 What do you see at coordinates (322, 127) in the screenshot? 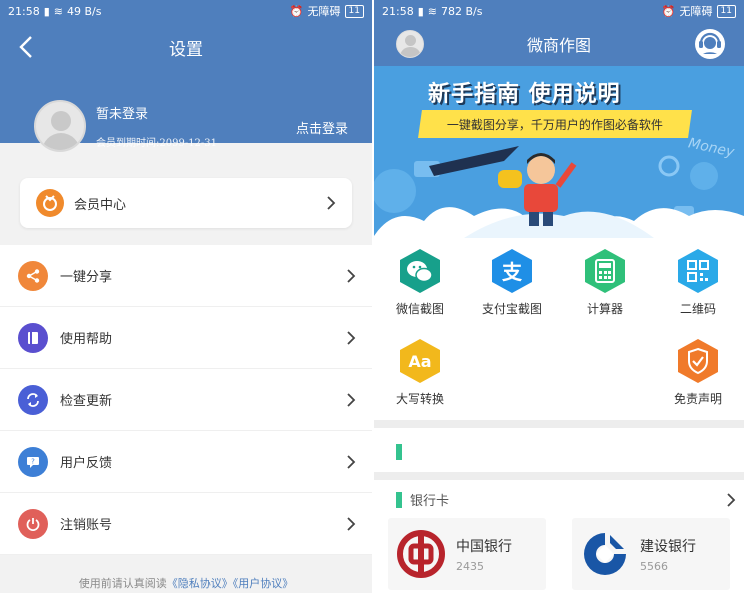
I see `login-link: 点击登录` at bounding box center [322, 127].